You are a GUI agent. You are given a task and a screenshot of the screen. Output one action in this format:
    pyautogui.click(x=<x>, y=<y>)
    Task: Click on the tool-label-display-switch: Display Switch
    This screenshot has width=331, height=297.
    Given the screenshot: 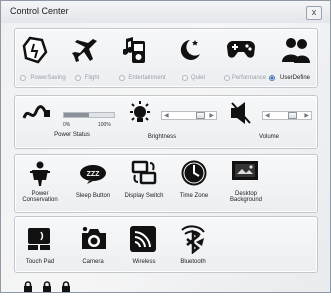 What is the action you would take?
    pyautogui.click(x=144, y=196)
    